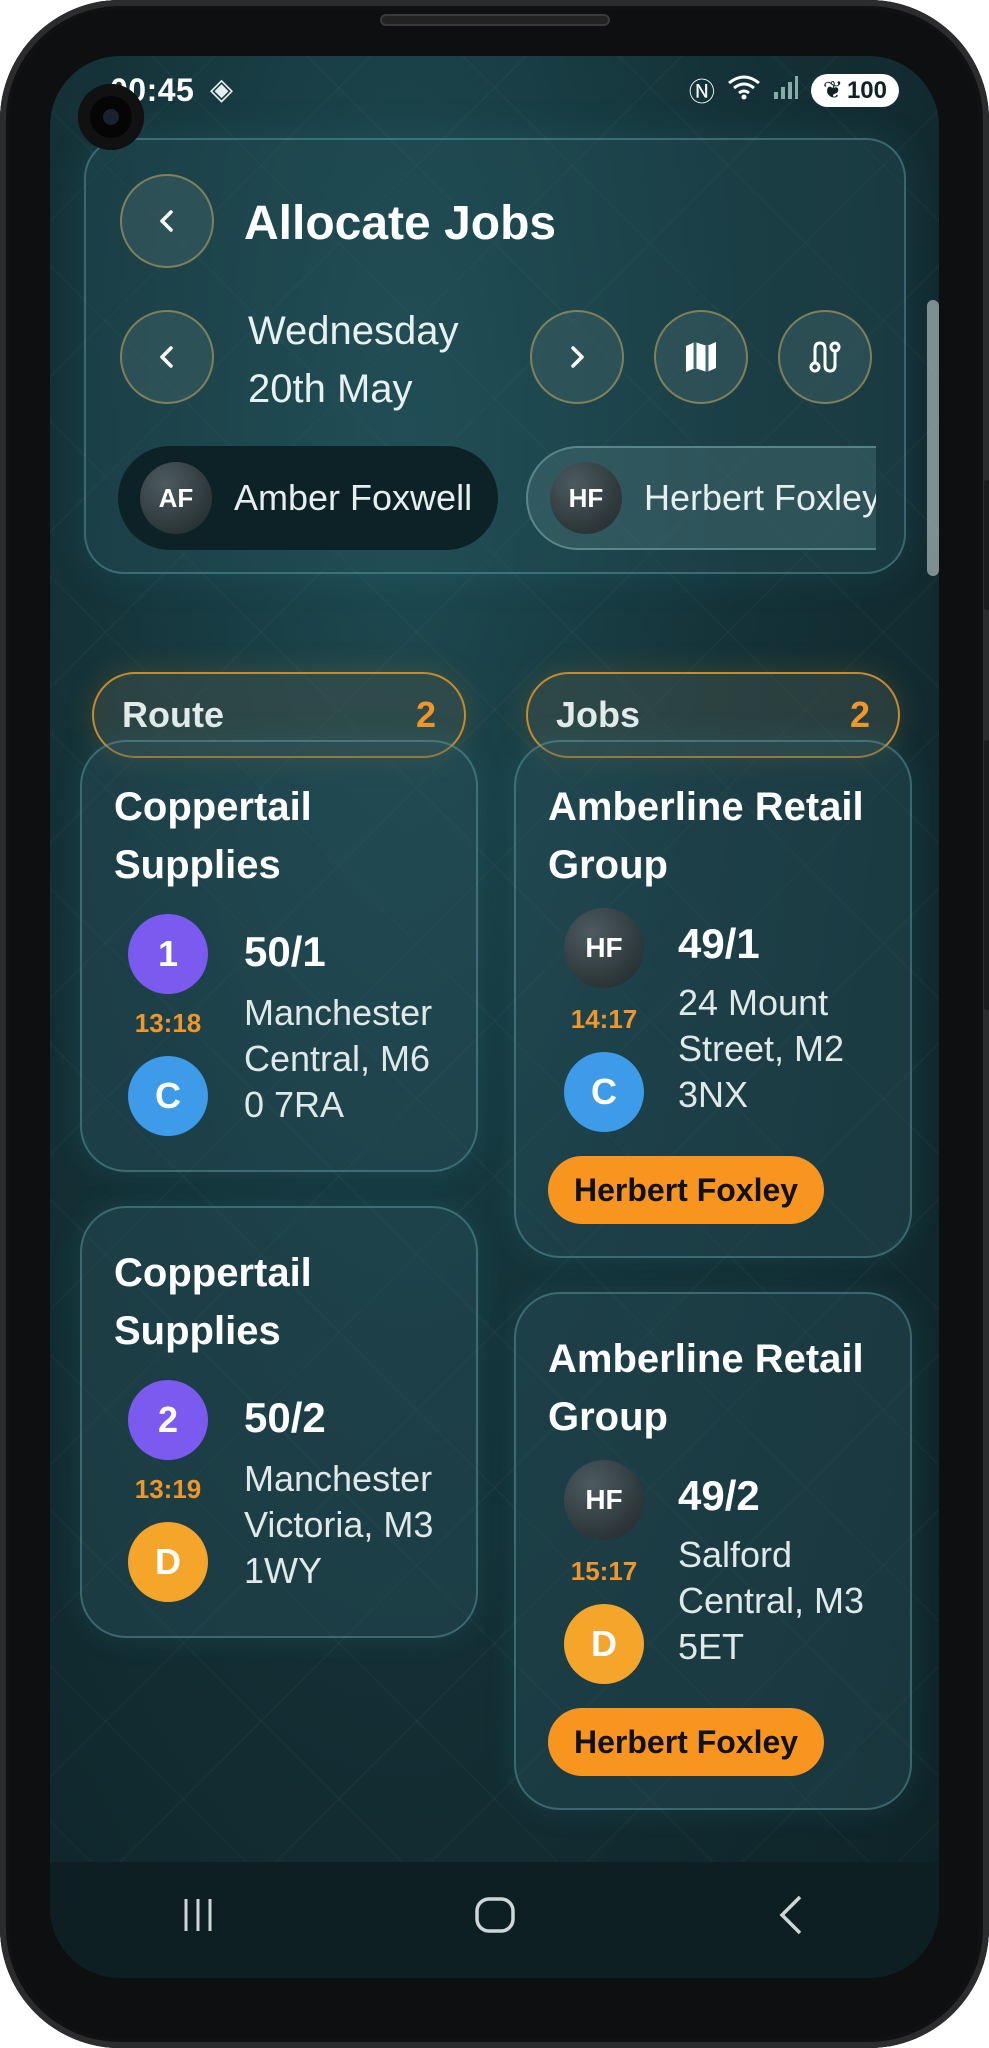 This screenshot has width=989, height=2048. Describe the element at coordinates (719, 943) in the screenshot. I see `job-reference: 49/1` at that location.